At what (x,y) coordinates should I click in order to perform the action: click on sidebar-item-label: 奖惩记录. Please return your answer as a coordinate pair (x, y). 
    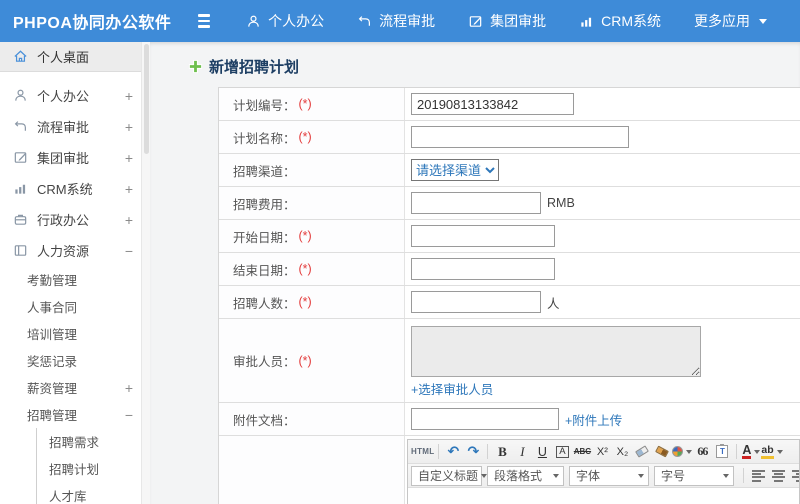
    Looking at the image, I should click on (52, 362).